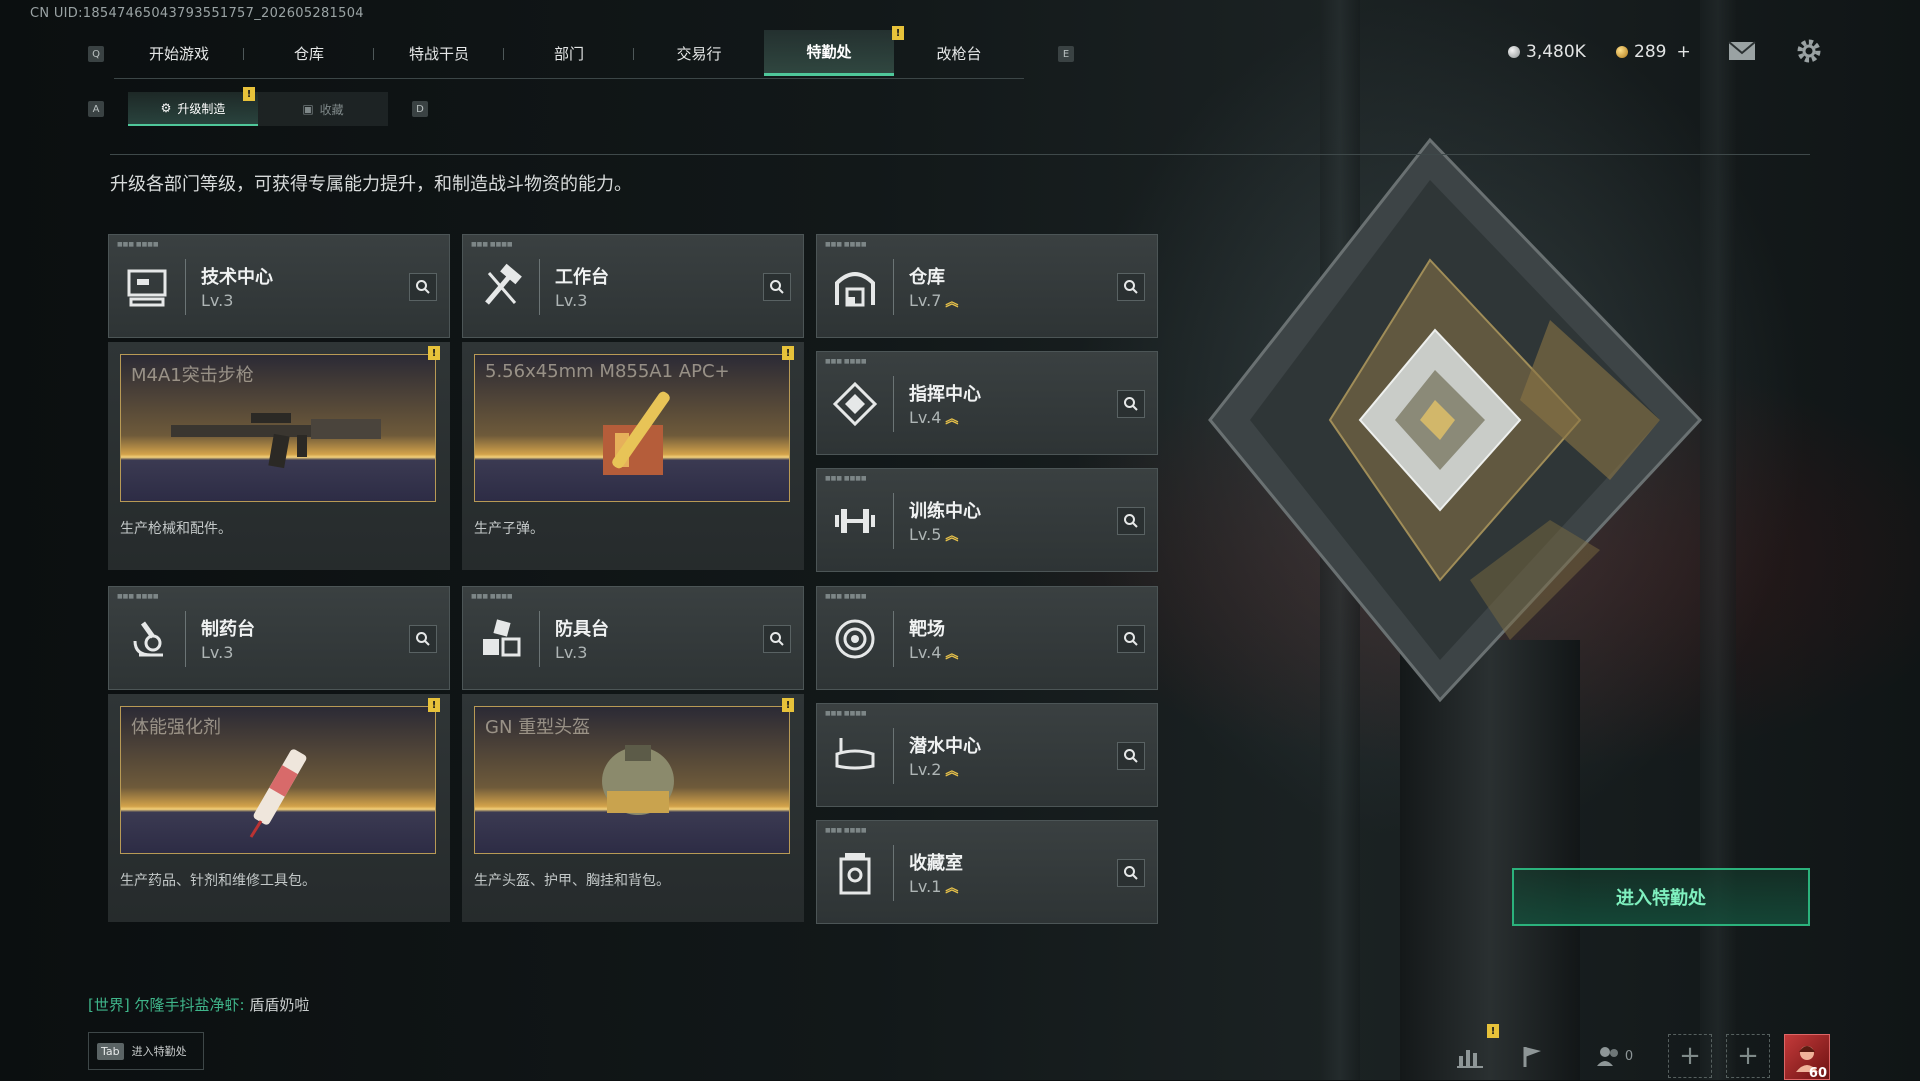 This screenshot has height=1081, width=1920. I want to click on silver-currency: 3,480K, so click(1547, 52).